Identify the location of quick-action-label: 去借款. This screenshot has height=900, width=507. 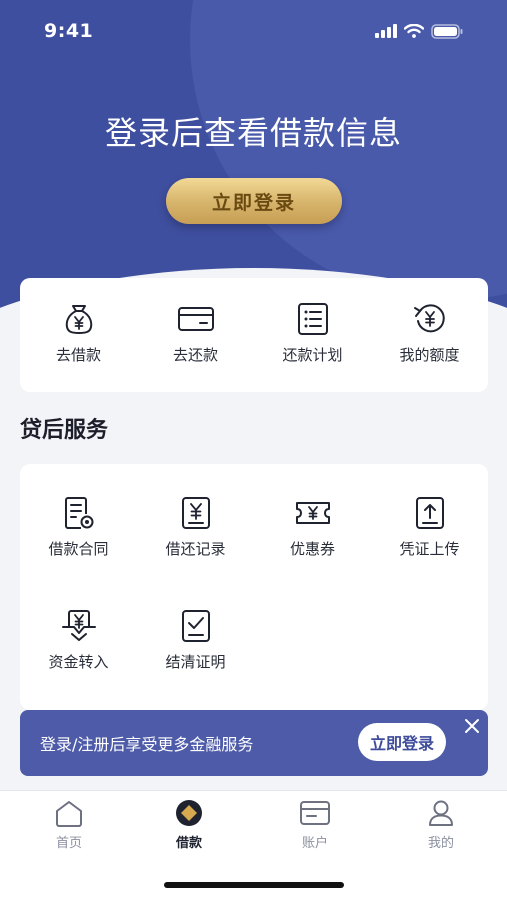
(78, 355).